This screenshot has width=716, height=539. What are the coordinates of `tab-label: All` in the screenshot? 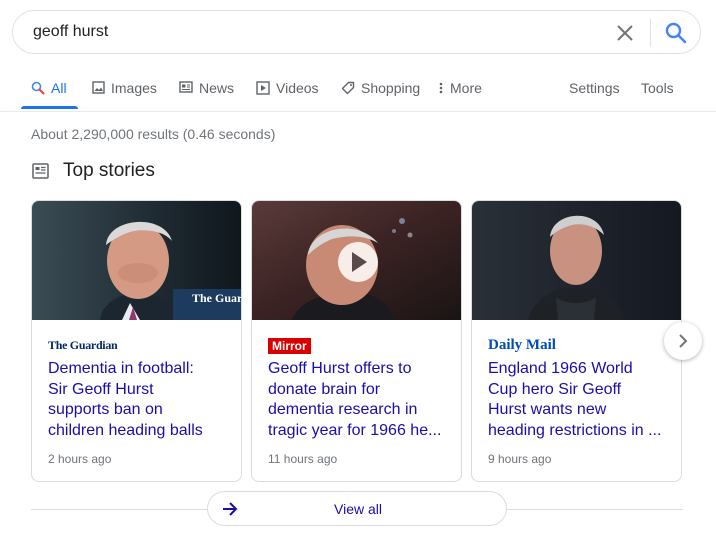 It's located at (59, 88).